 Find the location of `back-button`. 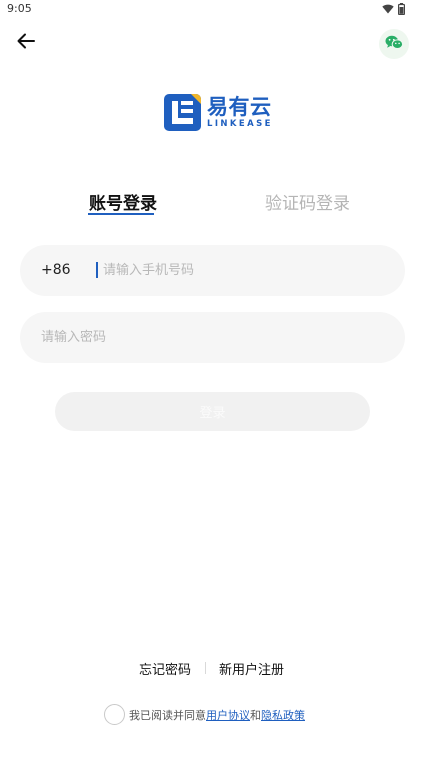

back-button is located at coordinates (26, 43).